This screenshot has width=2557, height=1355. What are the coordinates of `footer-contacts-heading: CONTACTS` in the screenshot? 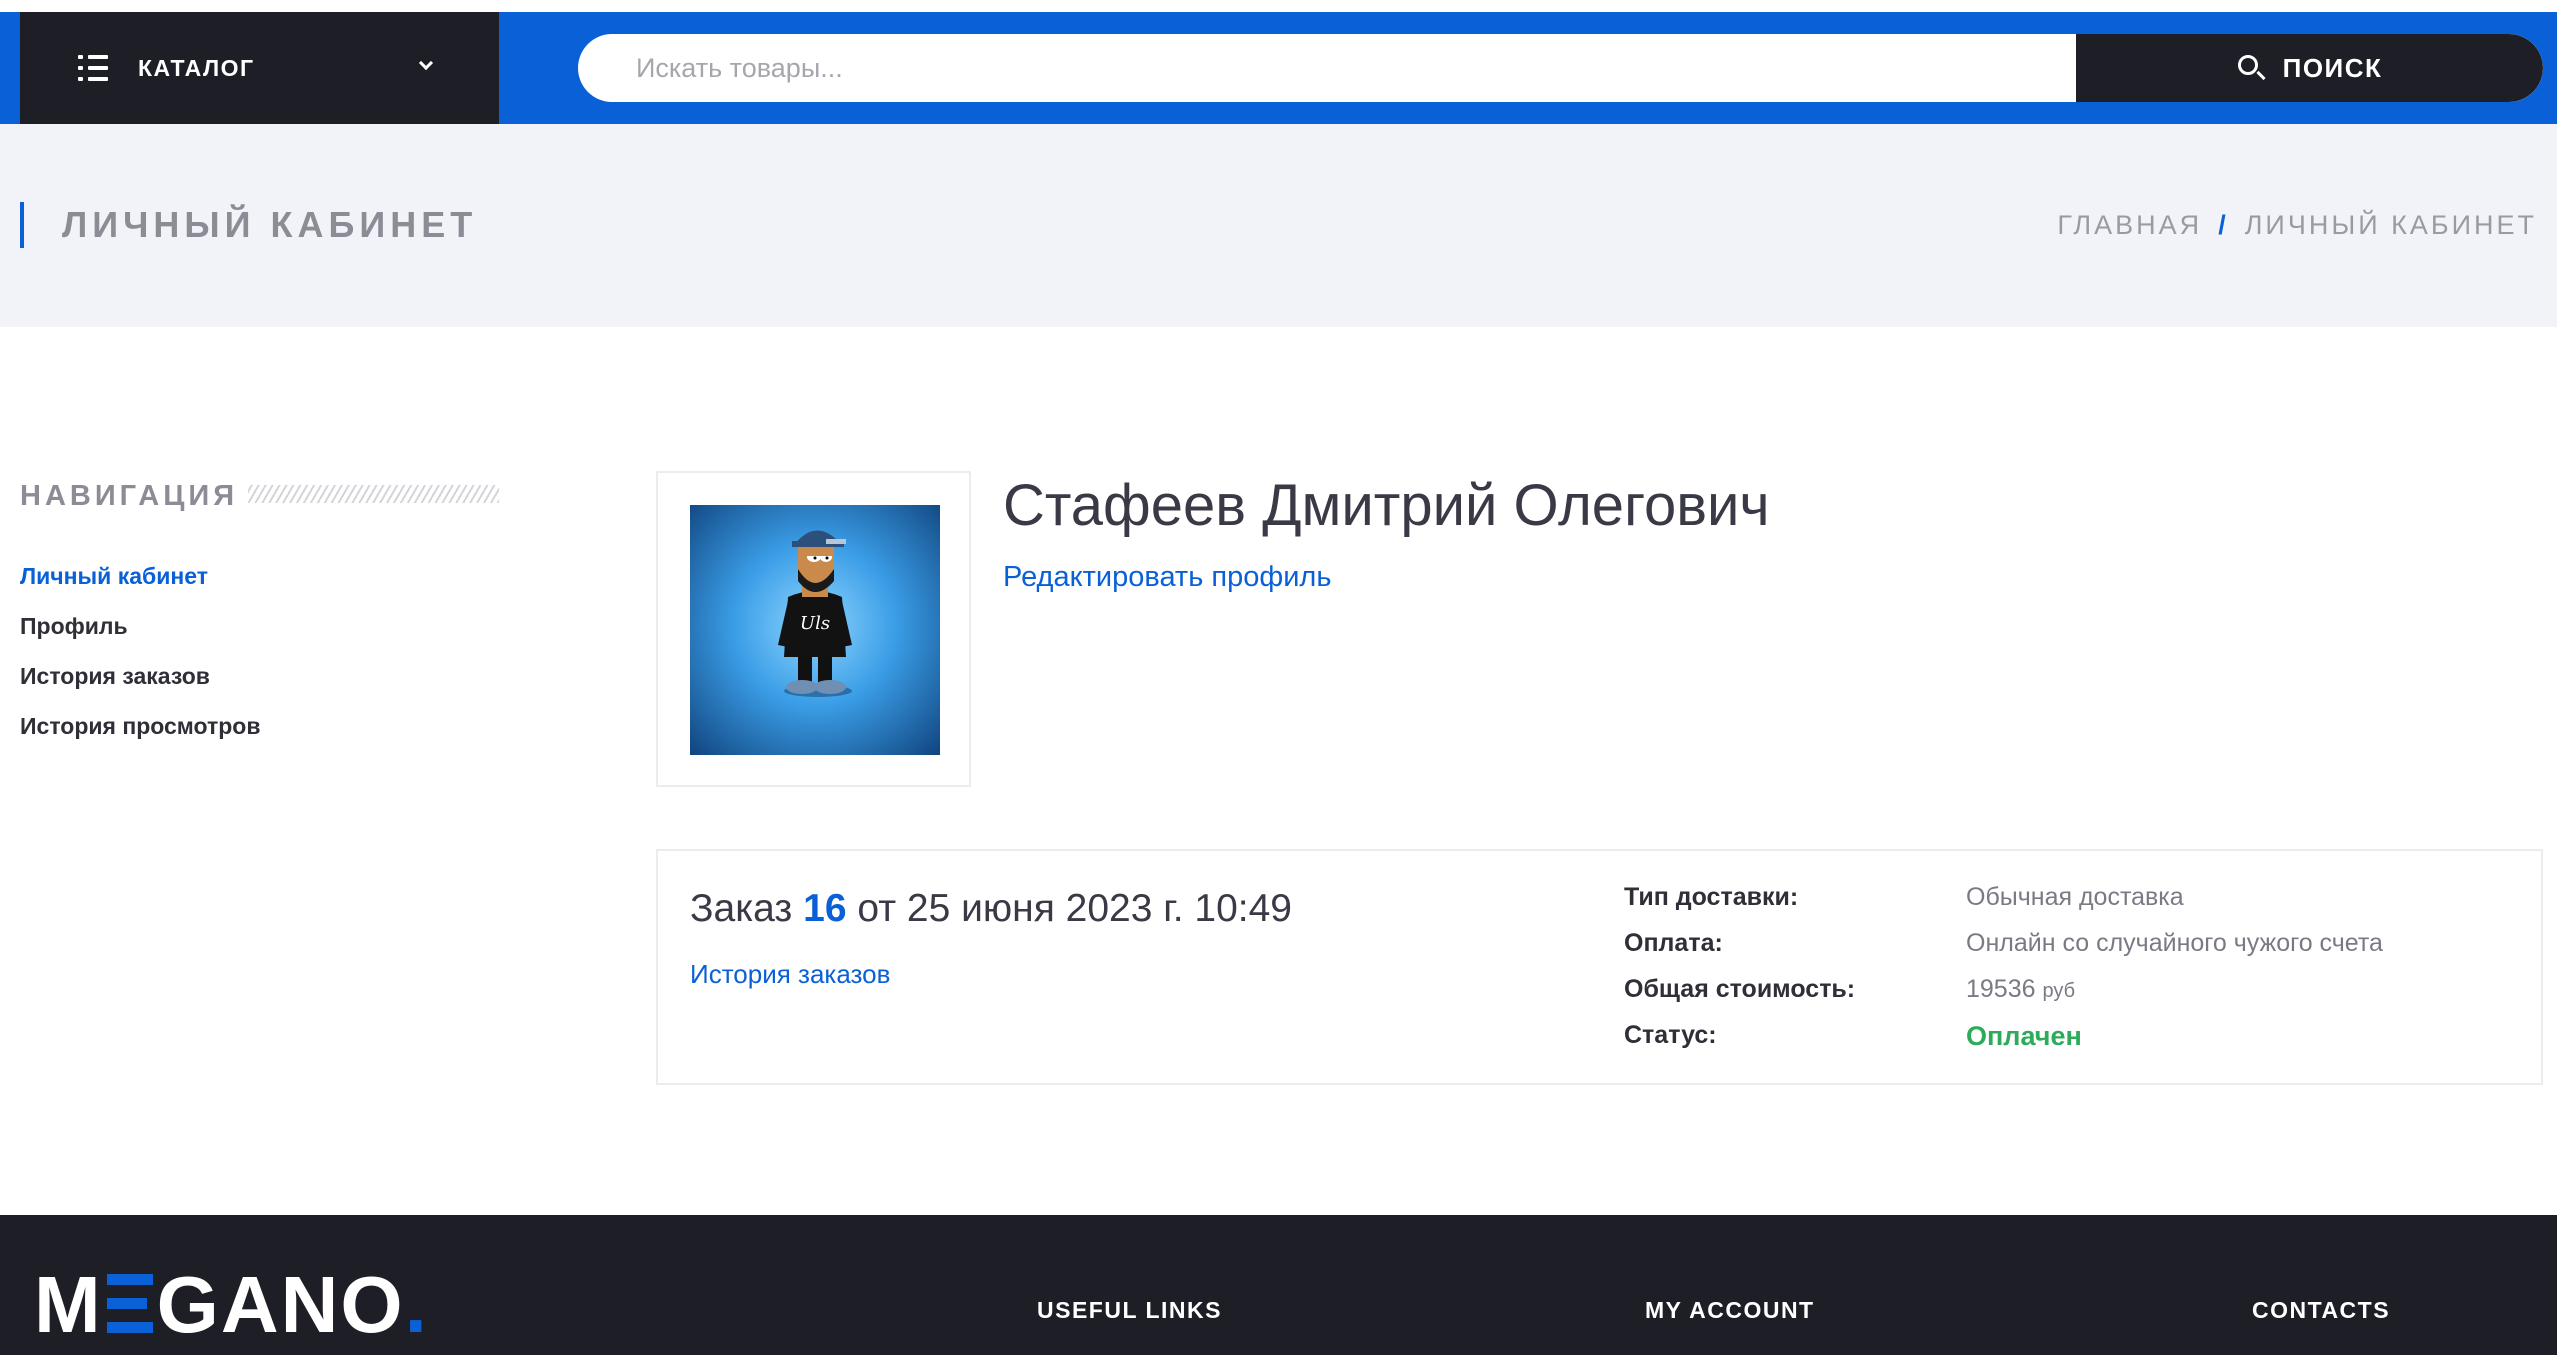 It's located at (2321, 1310).